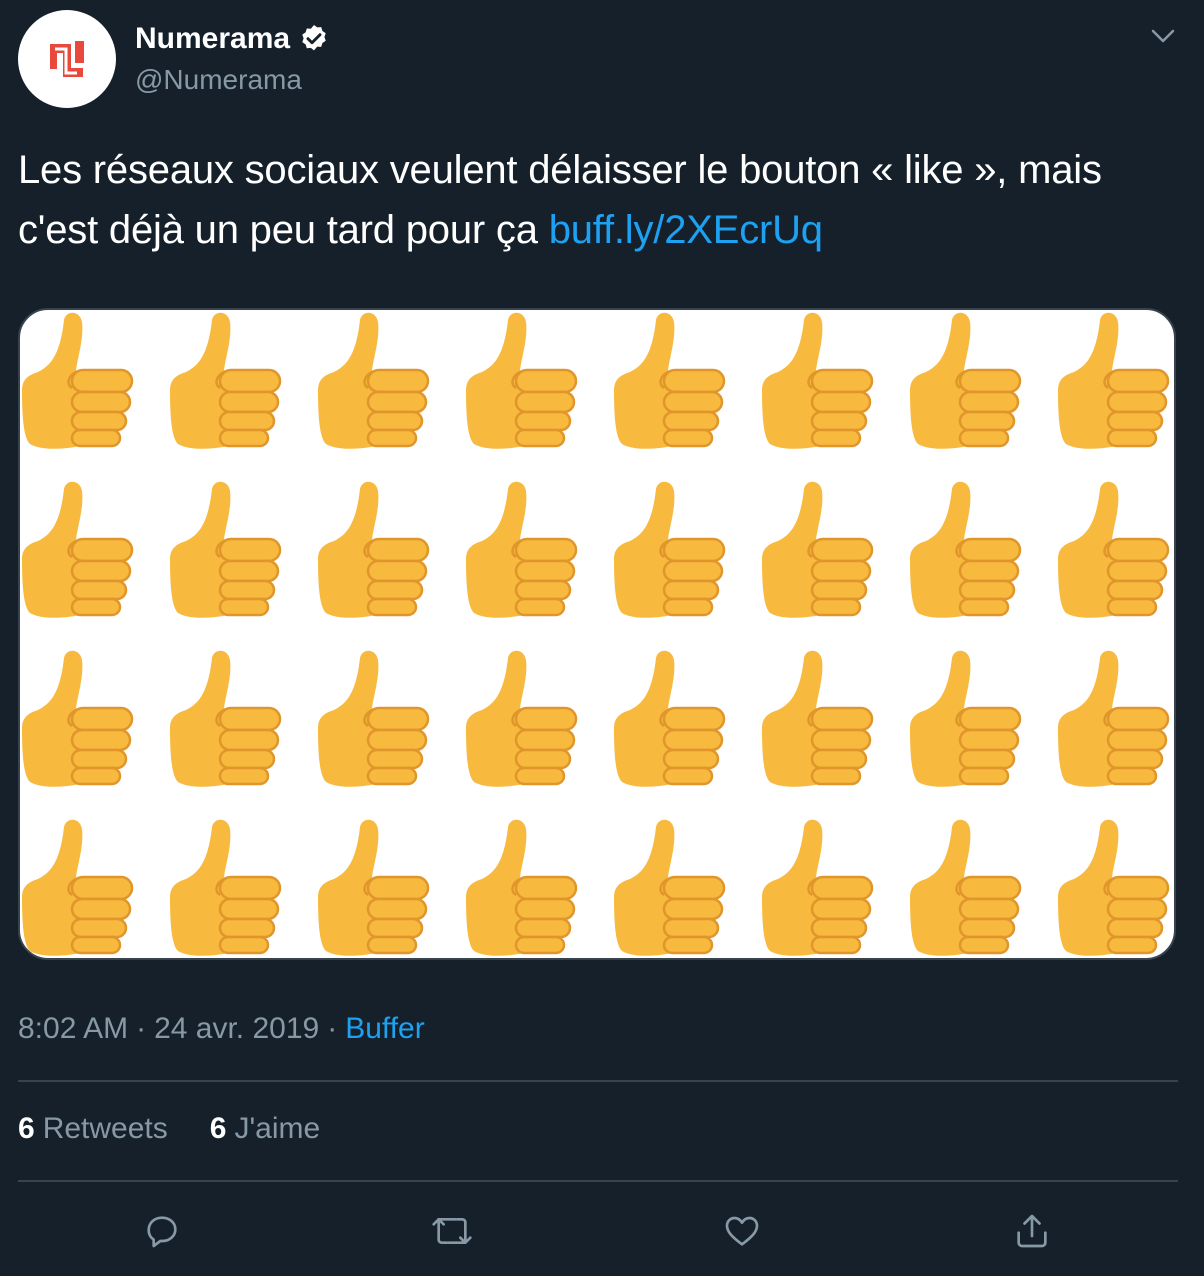  What do you see at coordinates (218, 80) in the screenshot?
I see `author-handle: @Numerama` at bounding box center [218, 80].